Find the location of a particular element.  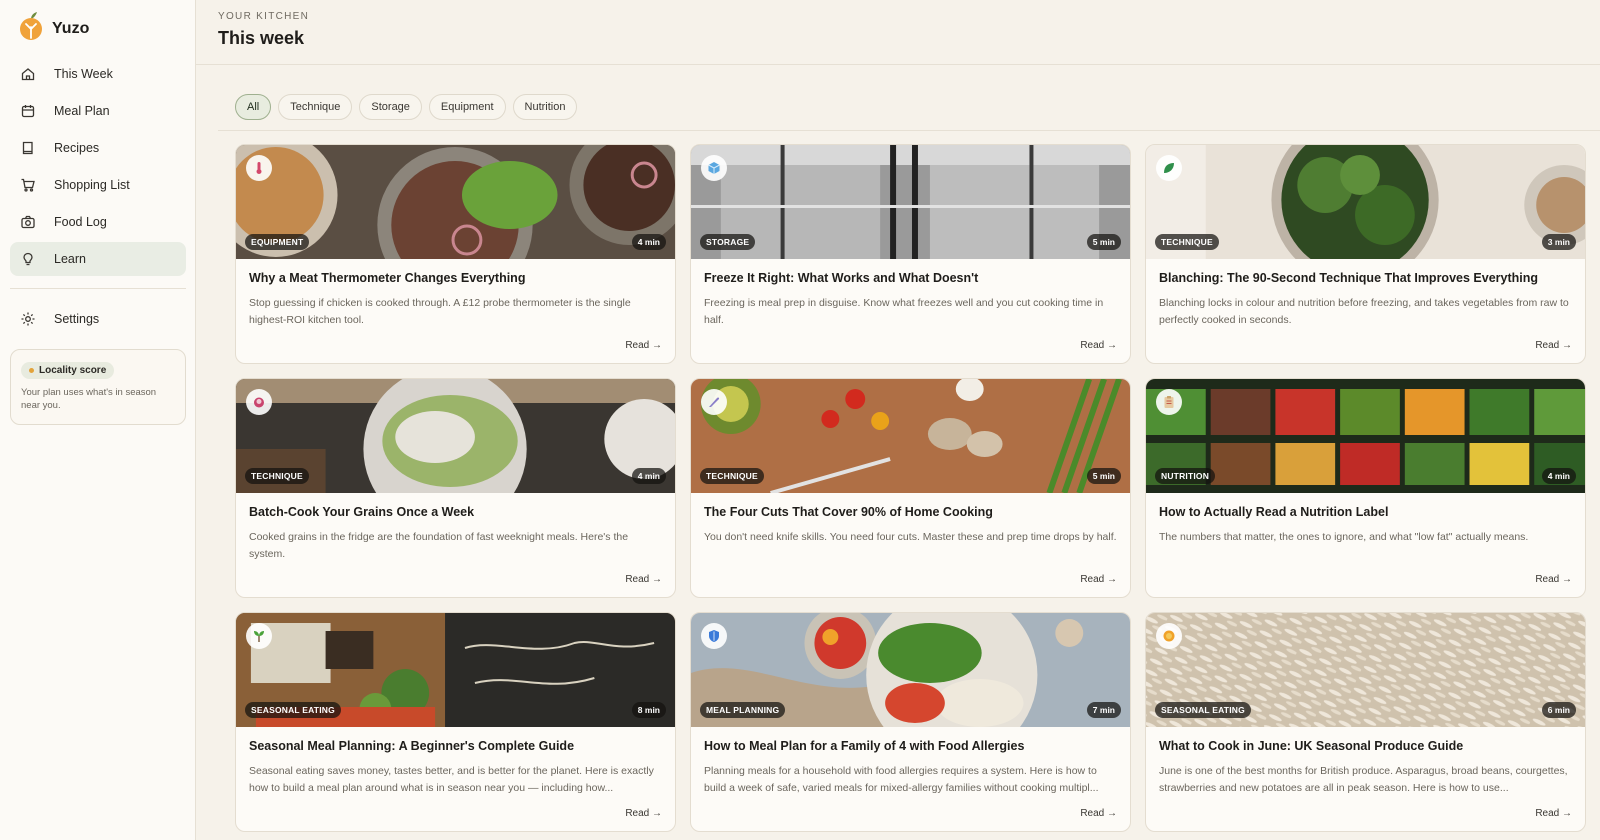

category-badge: MEAL PLANNING is located at coordinates (743, 710).